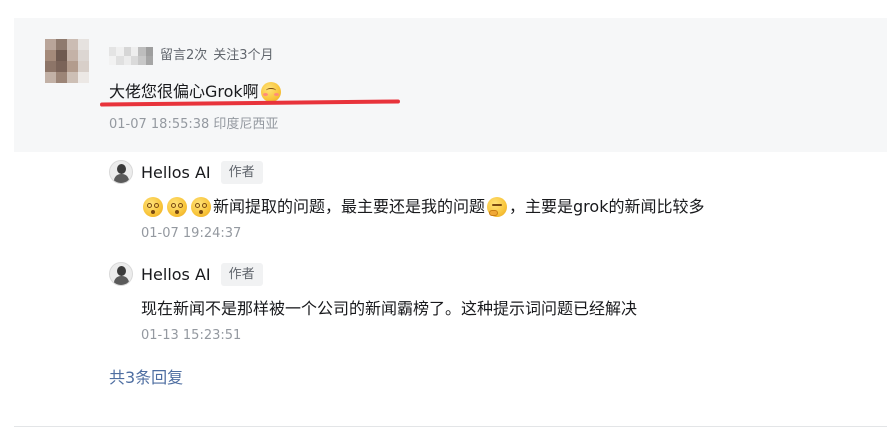 The height and width of the screenshot is (438, 887). I want to click on user-meta: 留言2次 关注3个月, so click(217, 56).